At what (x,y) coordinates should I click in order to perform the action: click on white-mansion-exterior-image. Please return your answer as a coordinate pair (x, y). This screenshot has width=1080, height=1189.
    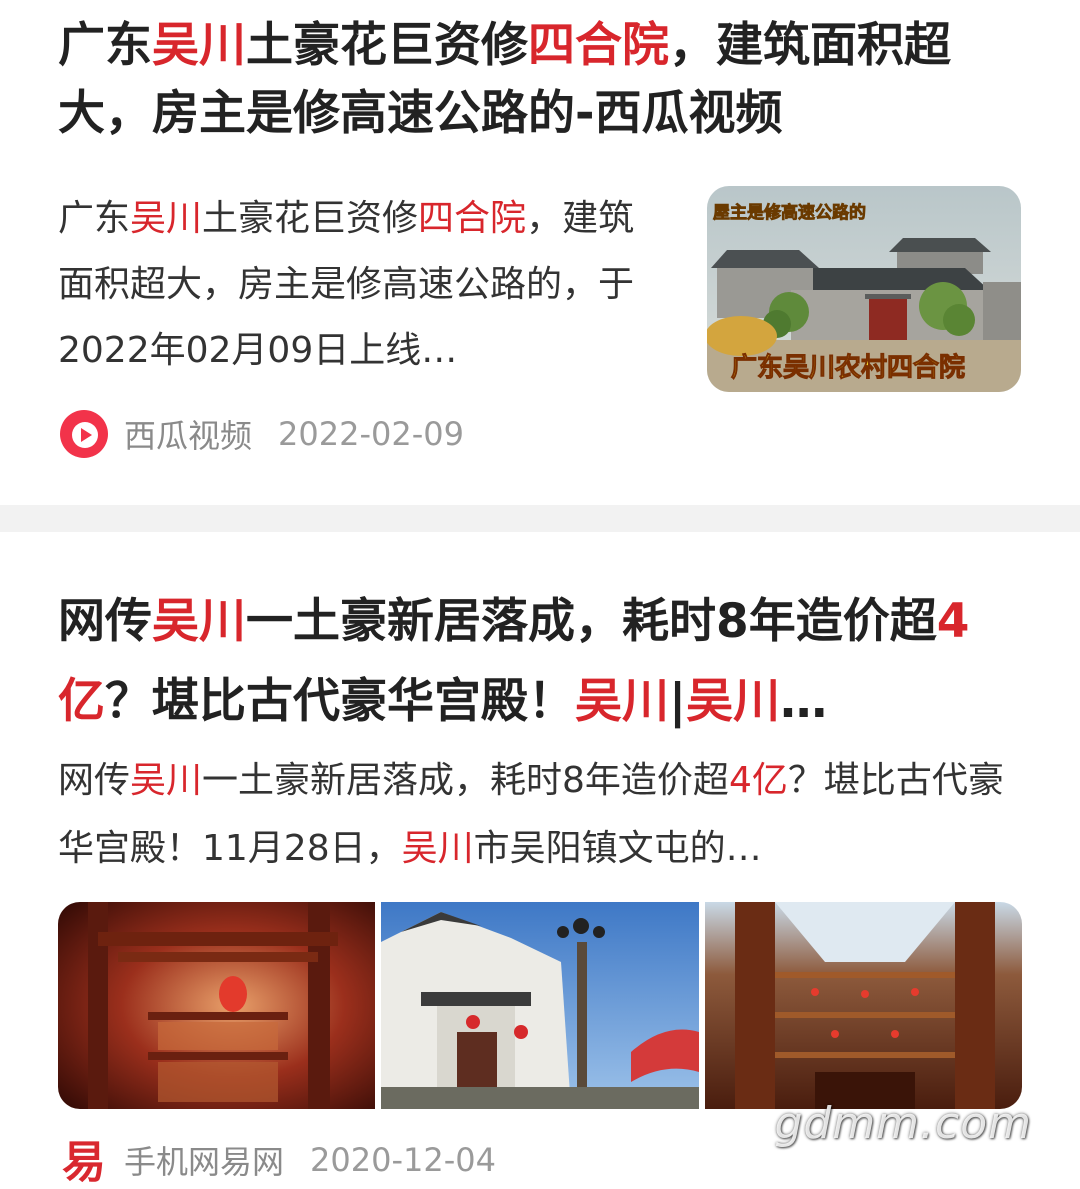
    Looking at the image, I should click on (540, 1005).